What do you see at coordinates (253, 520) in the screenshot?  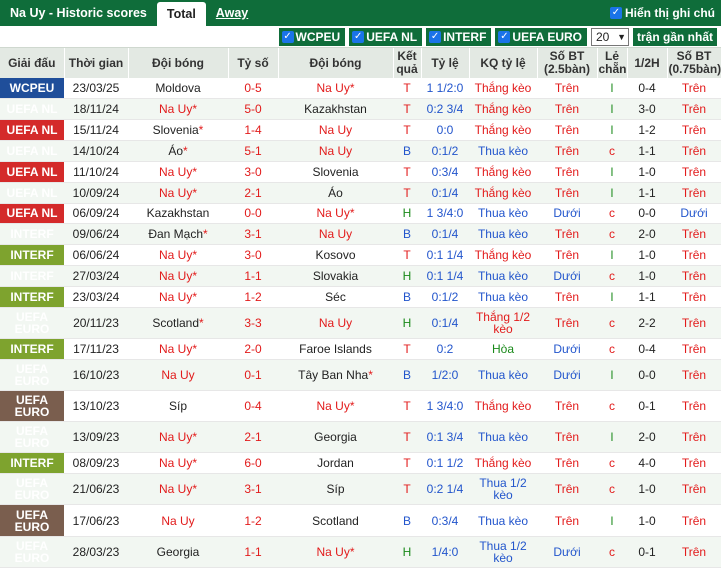 I see `match-score: 1-2` at bounding box center [253, 520].